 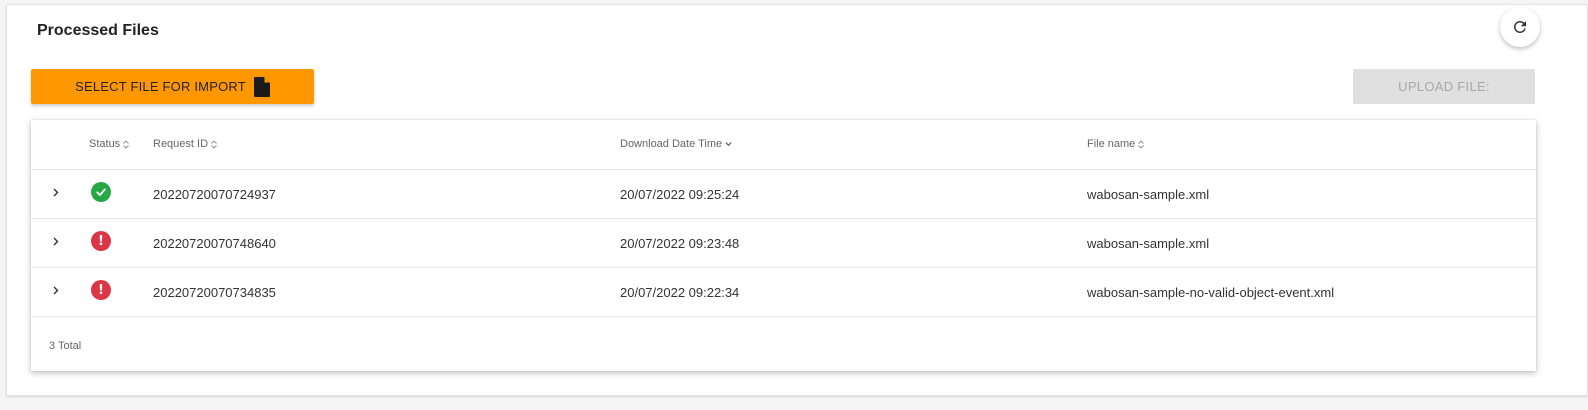 I want to click on download-date-cell: 20/07/2022 09:23:48, so click(x=680, y=243).